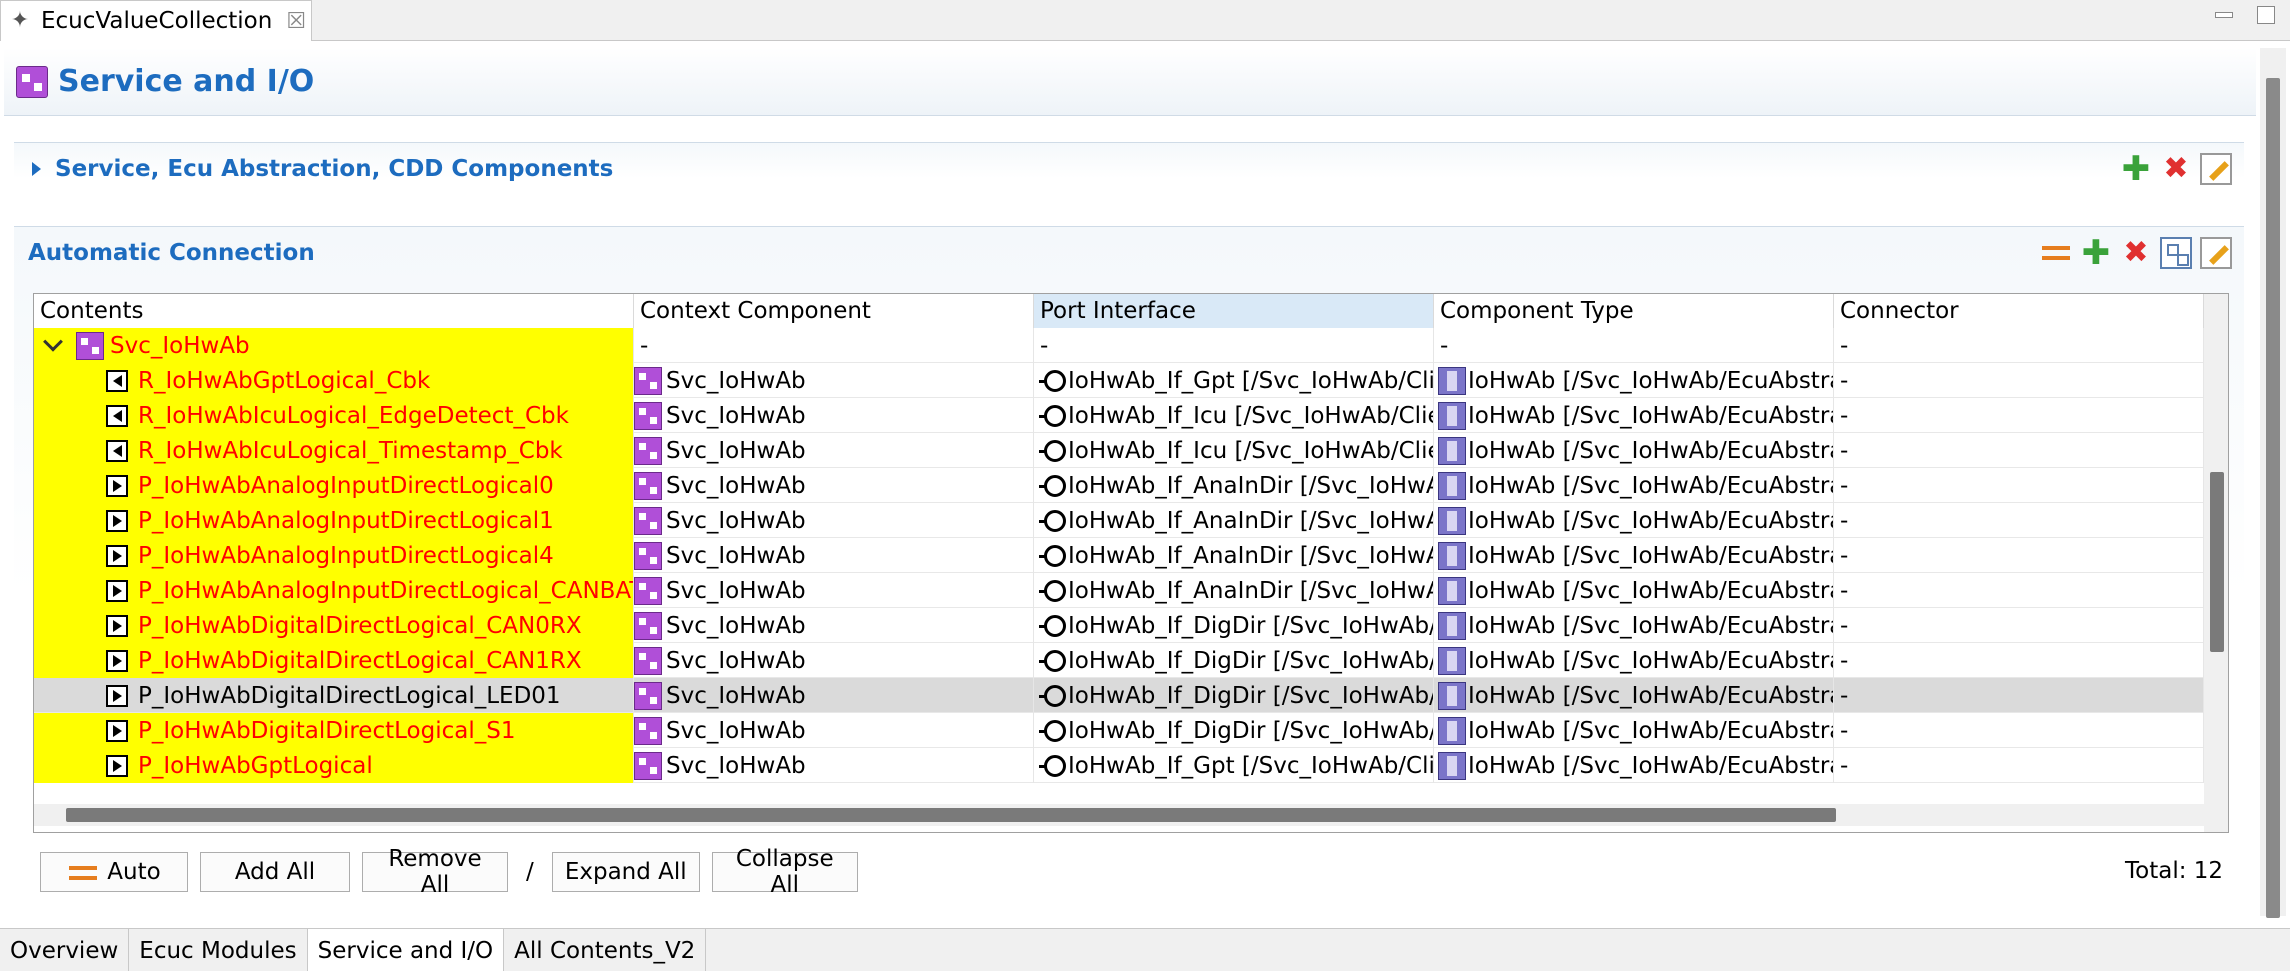 The width and height of the screenshot is (2290, 971). I want to click on column-header-contents: Contents, so click(334, 311).